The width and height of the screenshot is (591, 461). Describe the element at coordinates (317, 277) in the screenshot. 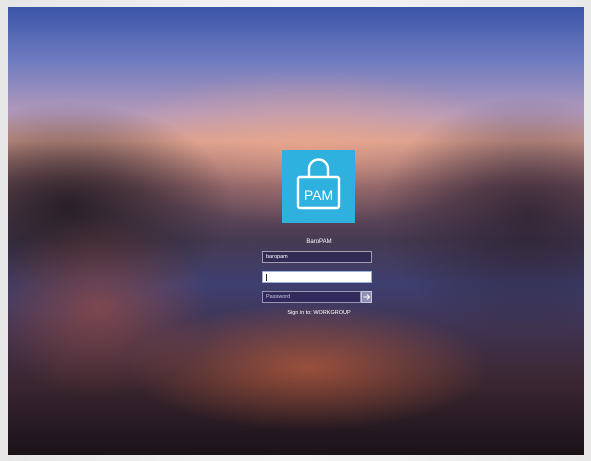

I see `domain-input` at that location.